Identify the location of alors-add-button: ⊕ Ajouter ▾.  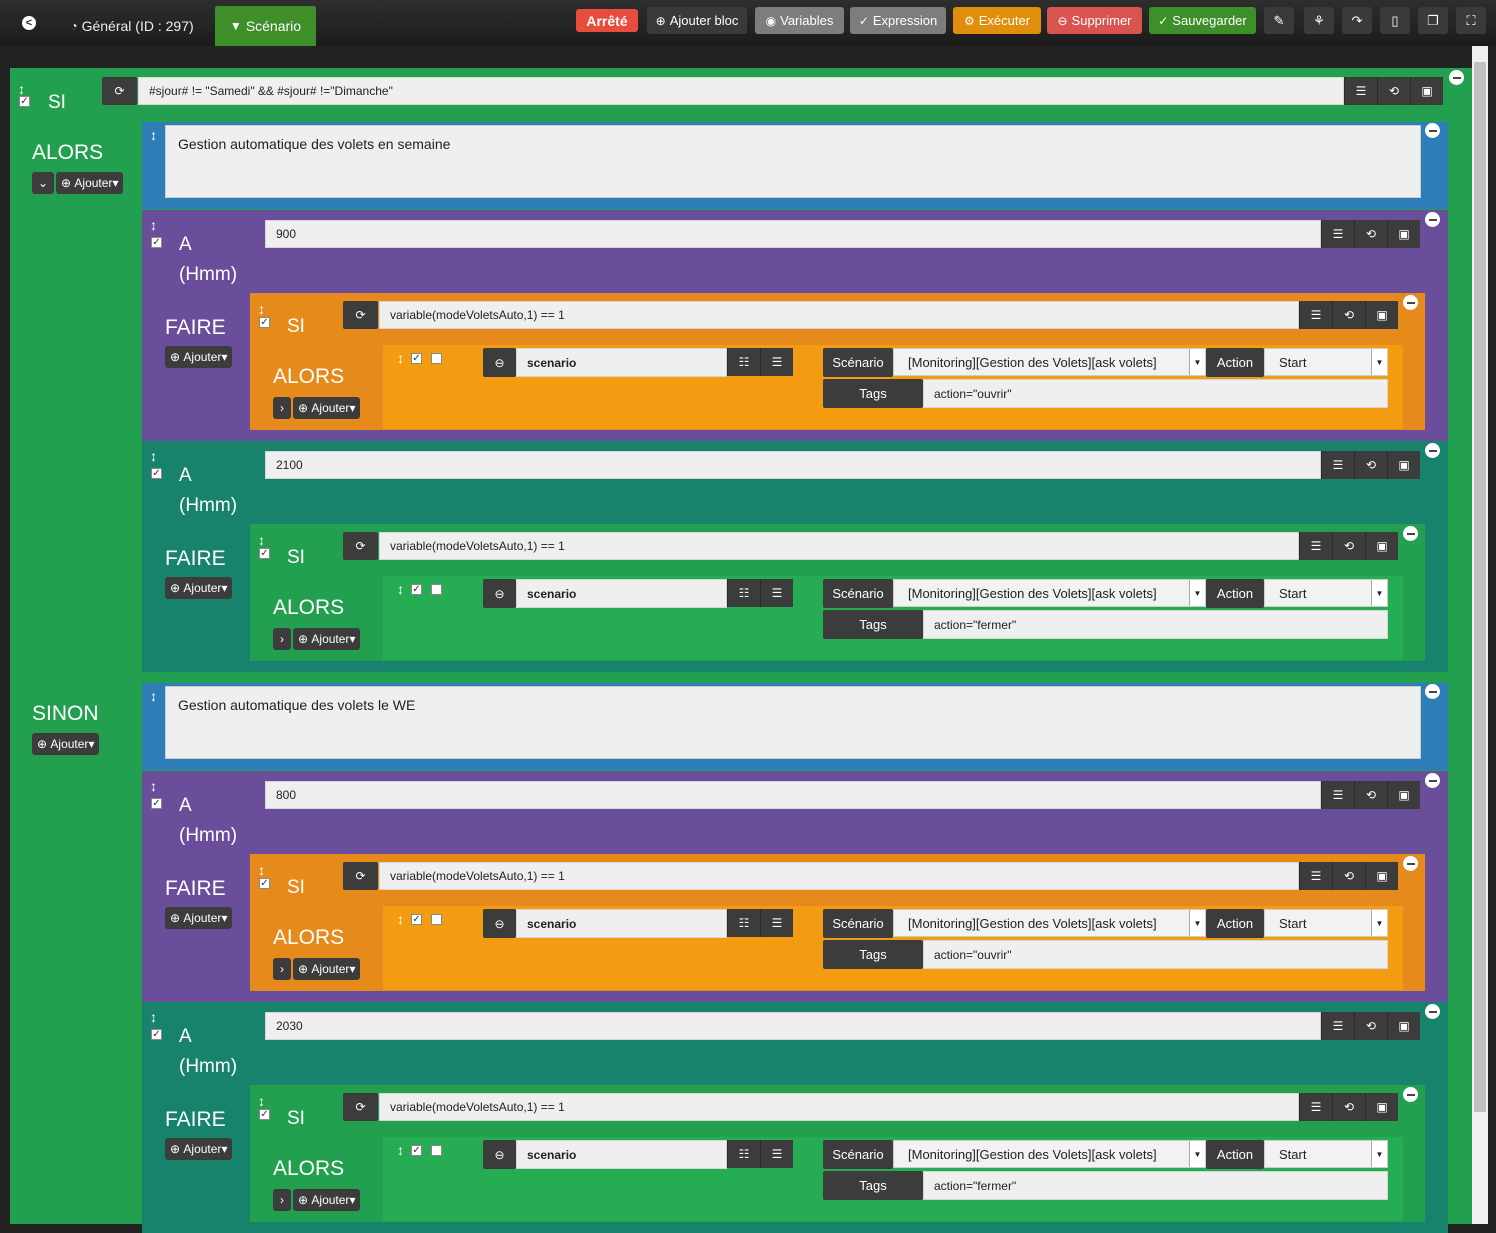
(327, 969).